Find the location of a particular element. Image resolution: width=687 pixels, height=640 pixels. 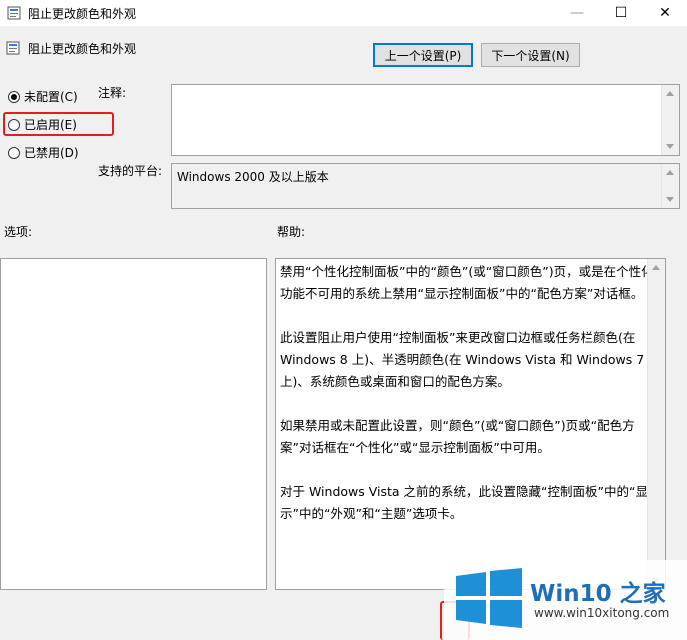

watermark-url: www.win10xitong.com is located at coordinates (602, 613).